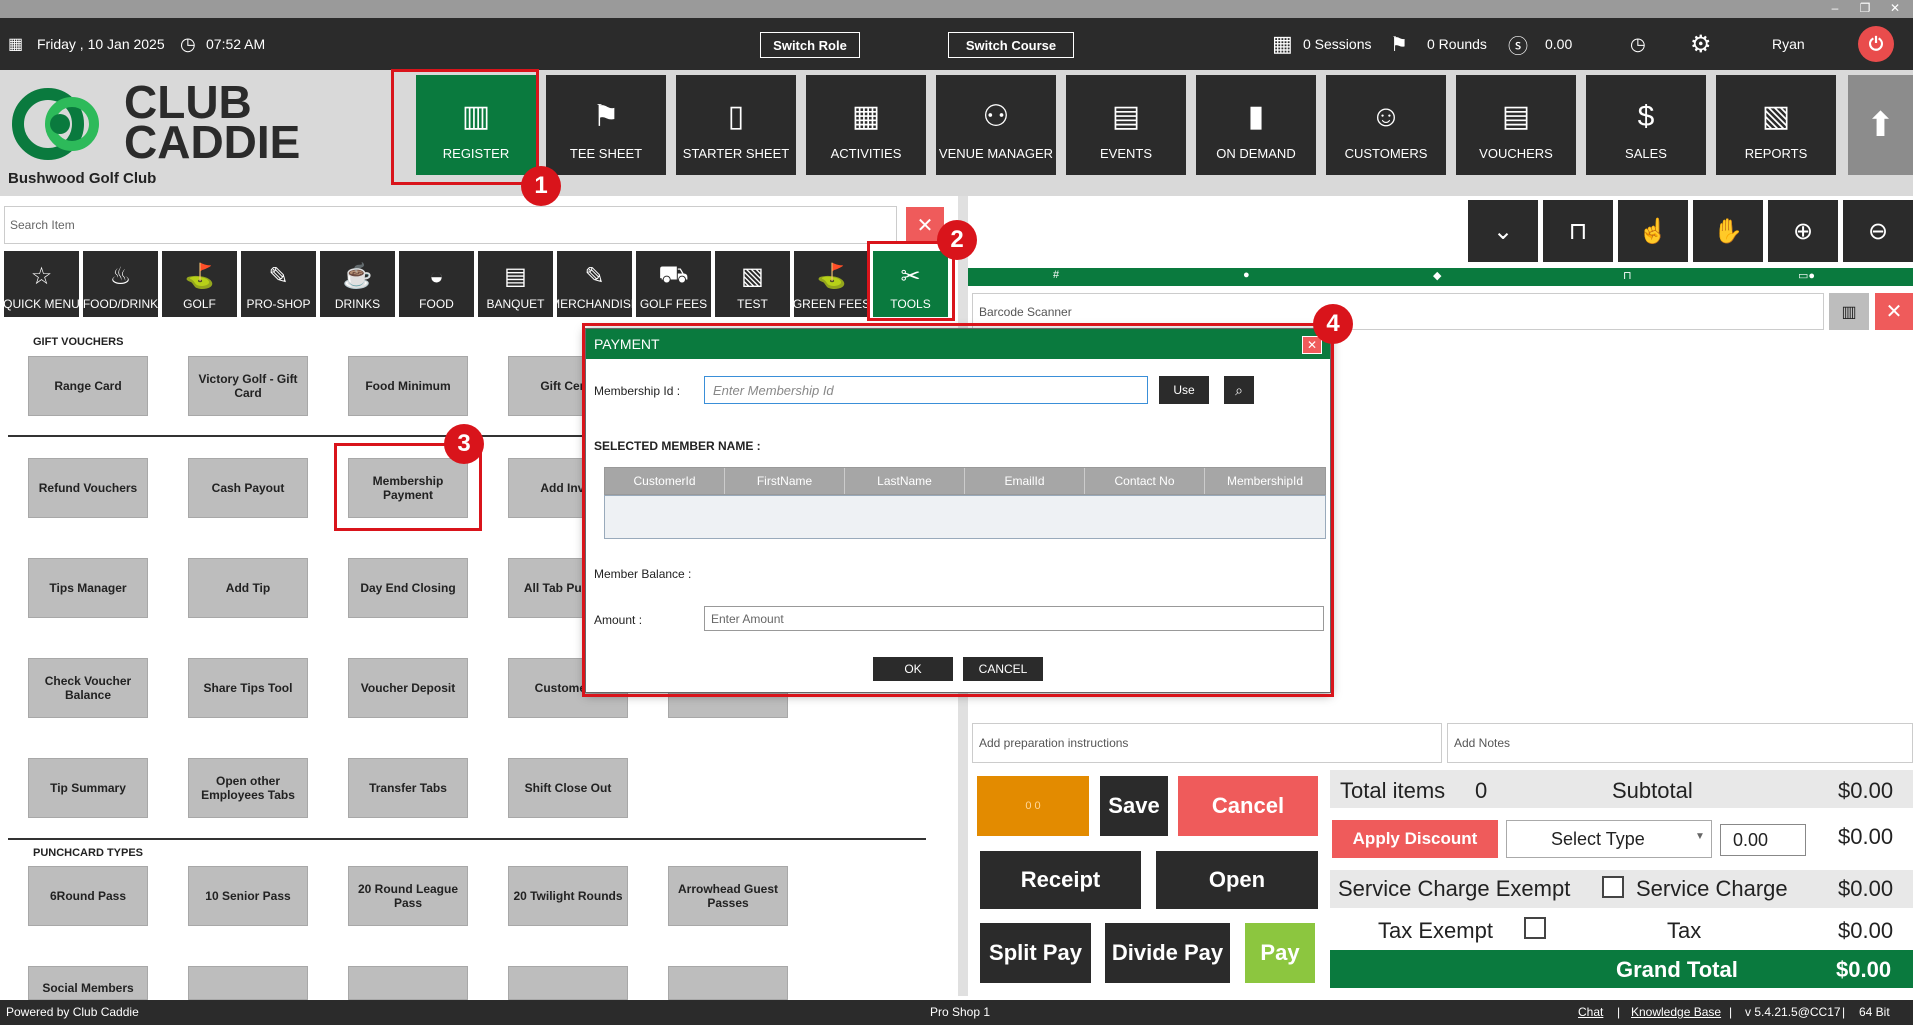 This screenshot has width=1913, height=1025. I want to click on tile-20-round-league-pass: 20 Round League Pass, so click(408, 896).